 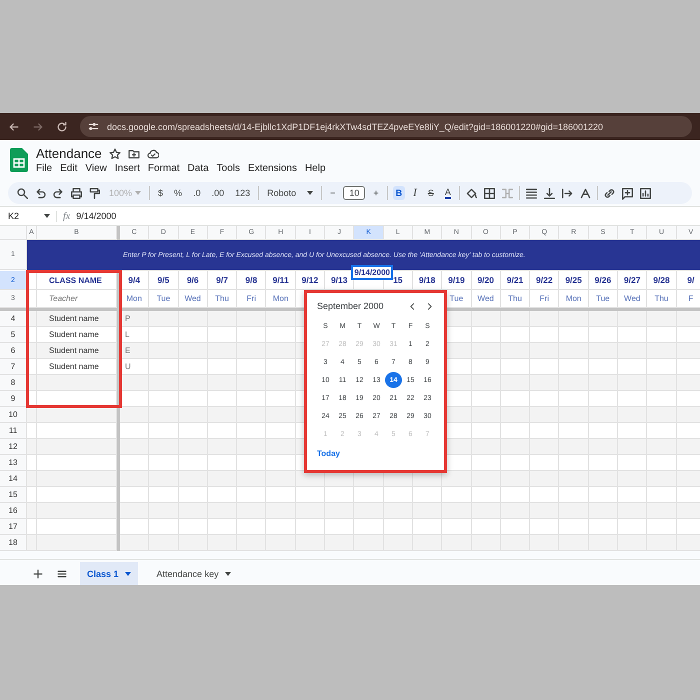 I want to click on toolbar-dropdown: Roboto, so click(x=290, y=193).